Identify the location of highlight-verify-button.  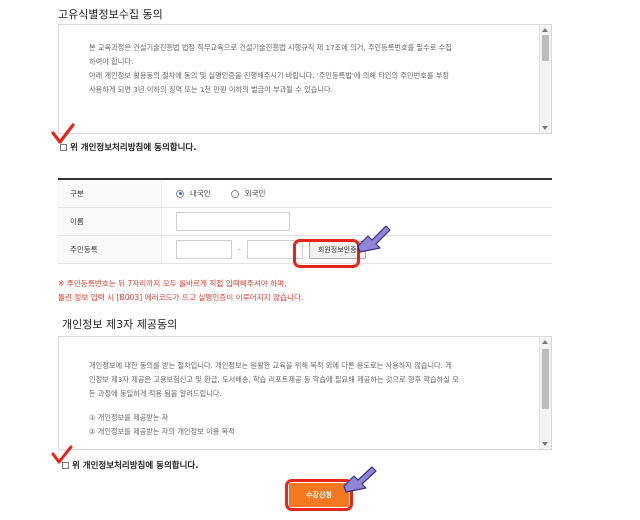
(326, 253).